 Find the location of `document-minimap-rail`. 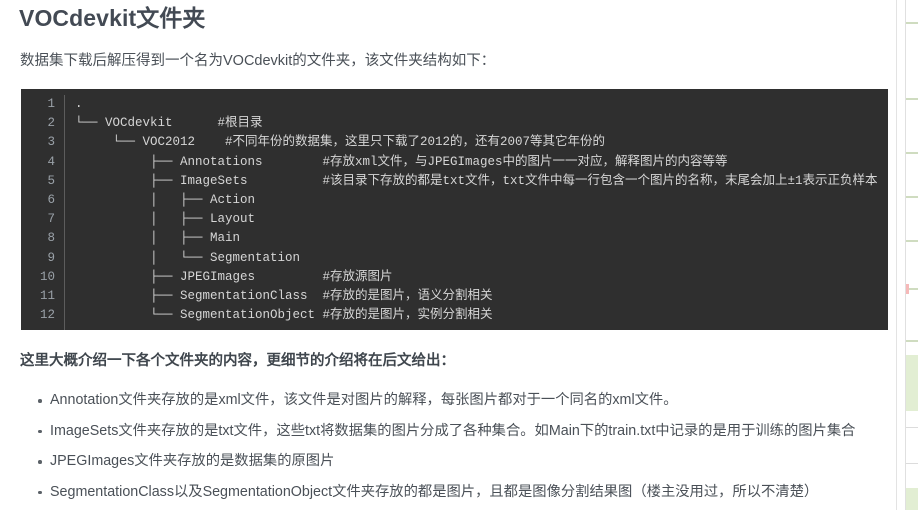

document-minimap-rail is located at coordinates (907, 255).